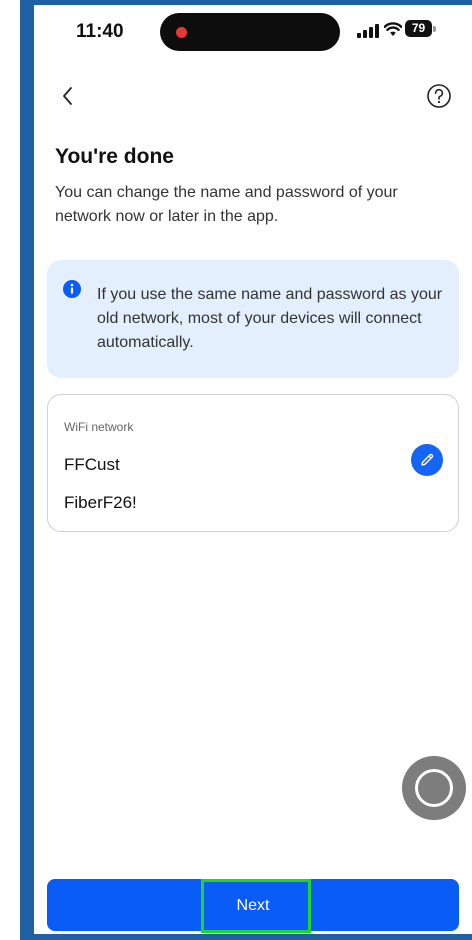 Image resolution: width=472 pixels, height=940 pixels. What do you see at coordinates (72, 289) in the screenshot?
I see `info-icon` at bounding box center [72, 289].